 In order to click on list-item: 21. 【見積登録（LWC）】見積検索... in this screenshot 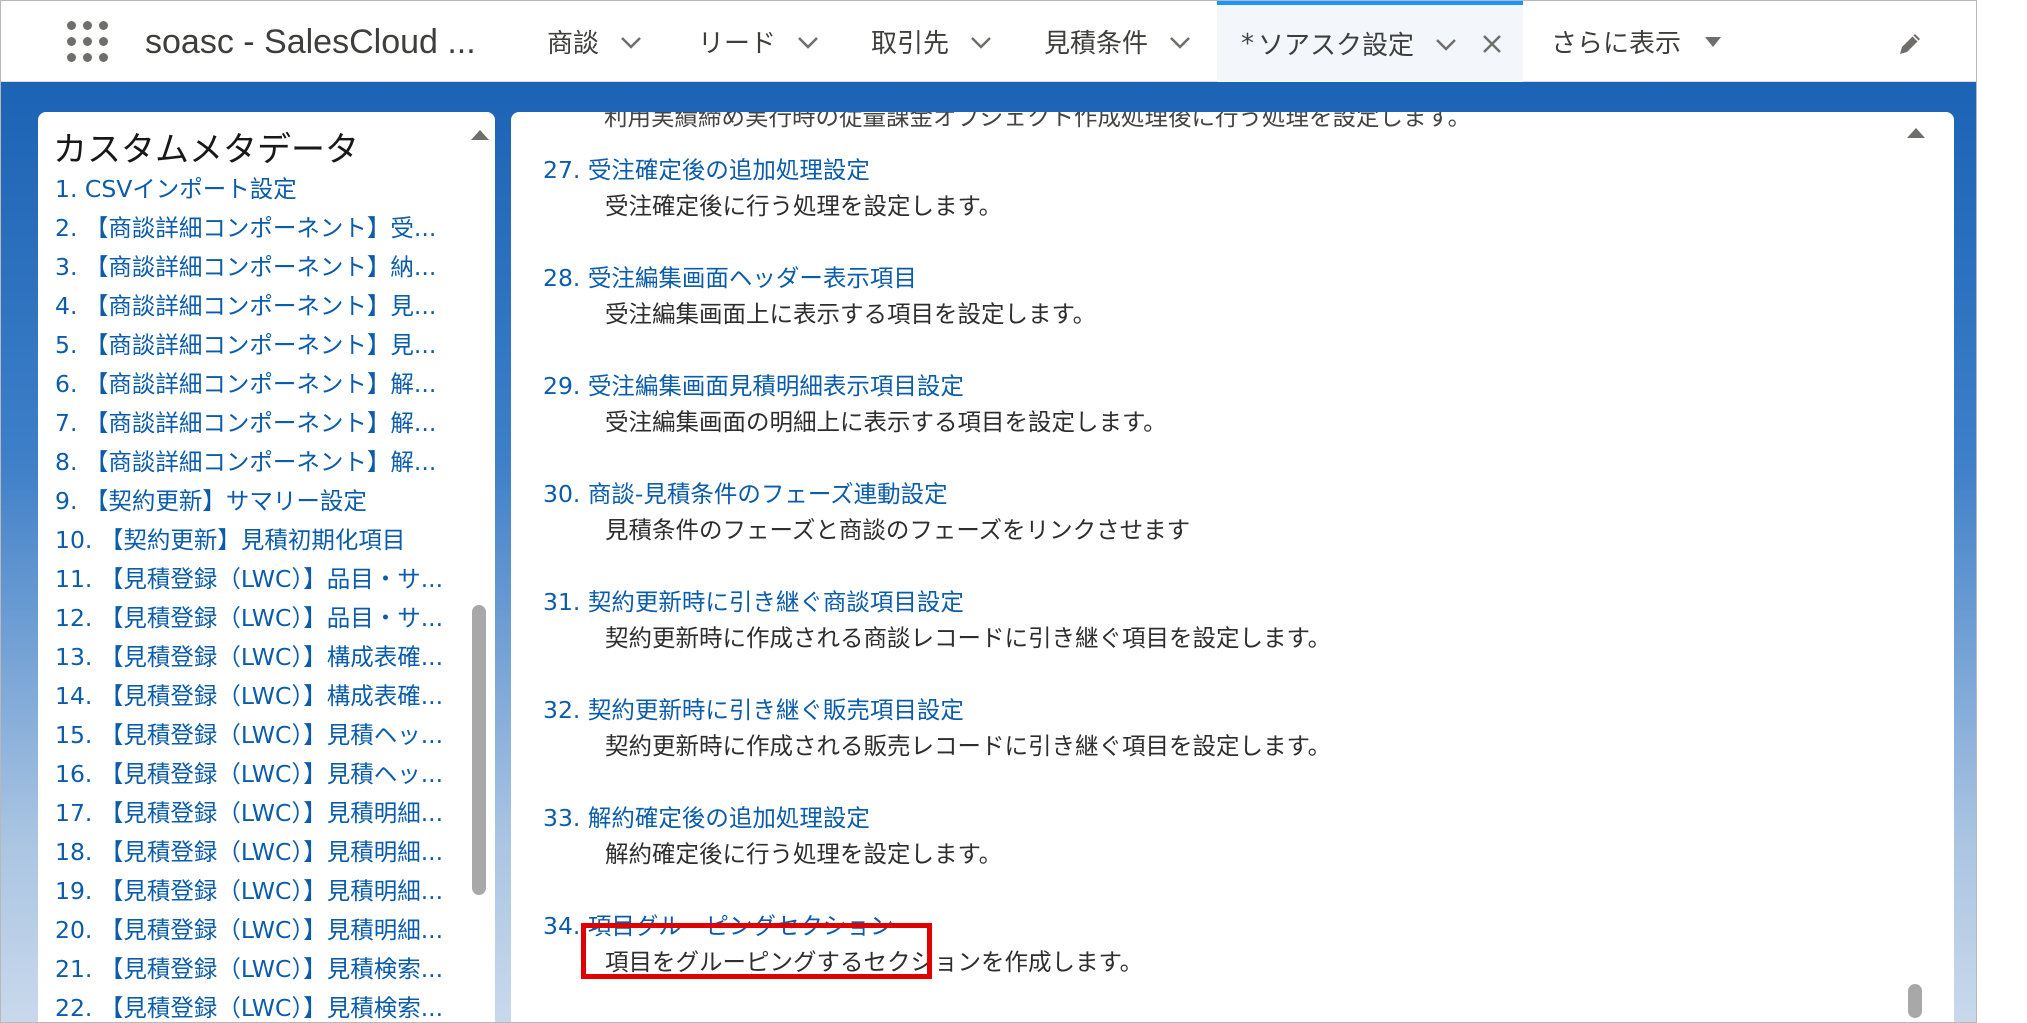, I will do `click(270, 969)`.